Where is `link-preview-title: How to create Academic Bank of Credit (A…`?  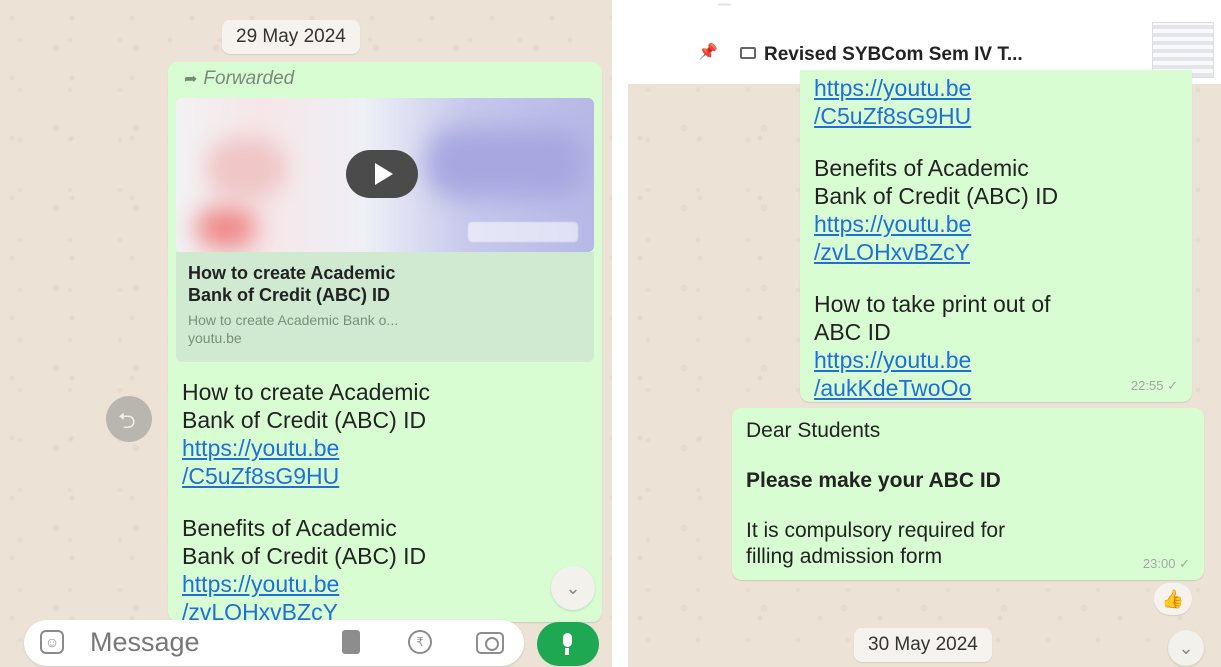
link-preview-title: How to create Academic Bank of Credit (A… is located at coordinates (385, 284).